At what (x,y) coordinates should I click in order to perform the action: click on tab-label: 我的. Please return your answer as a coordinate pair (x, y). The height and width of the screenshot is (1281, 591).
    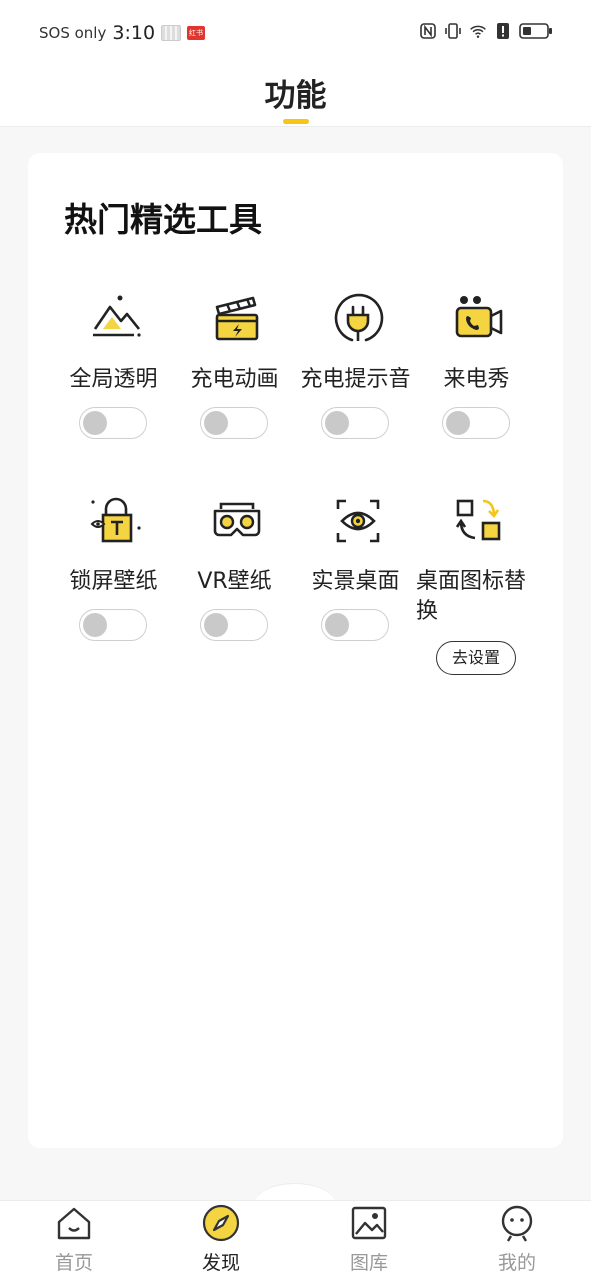
    Looking at the image, I should click on (516, 1263).